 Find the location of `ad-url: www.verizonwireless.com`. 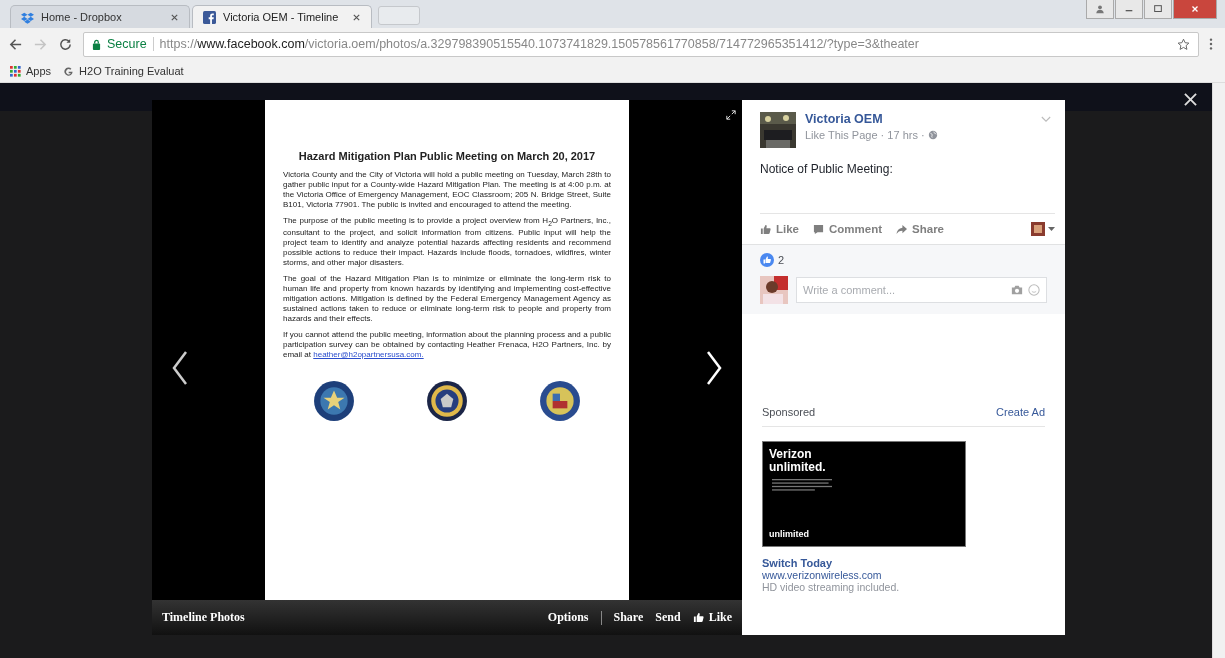

ad-url: www.verizonwireless.com is located at coordinates (822, 575).